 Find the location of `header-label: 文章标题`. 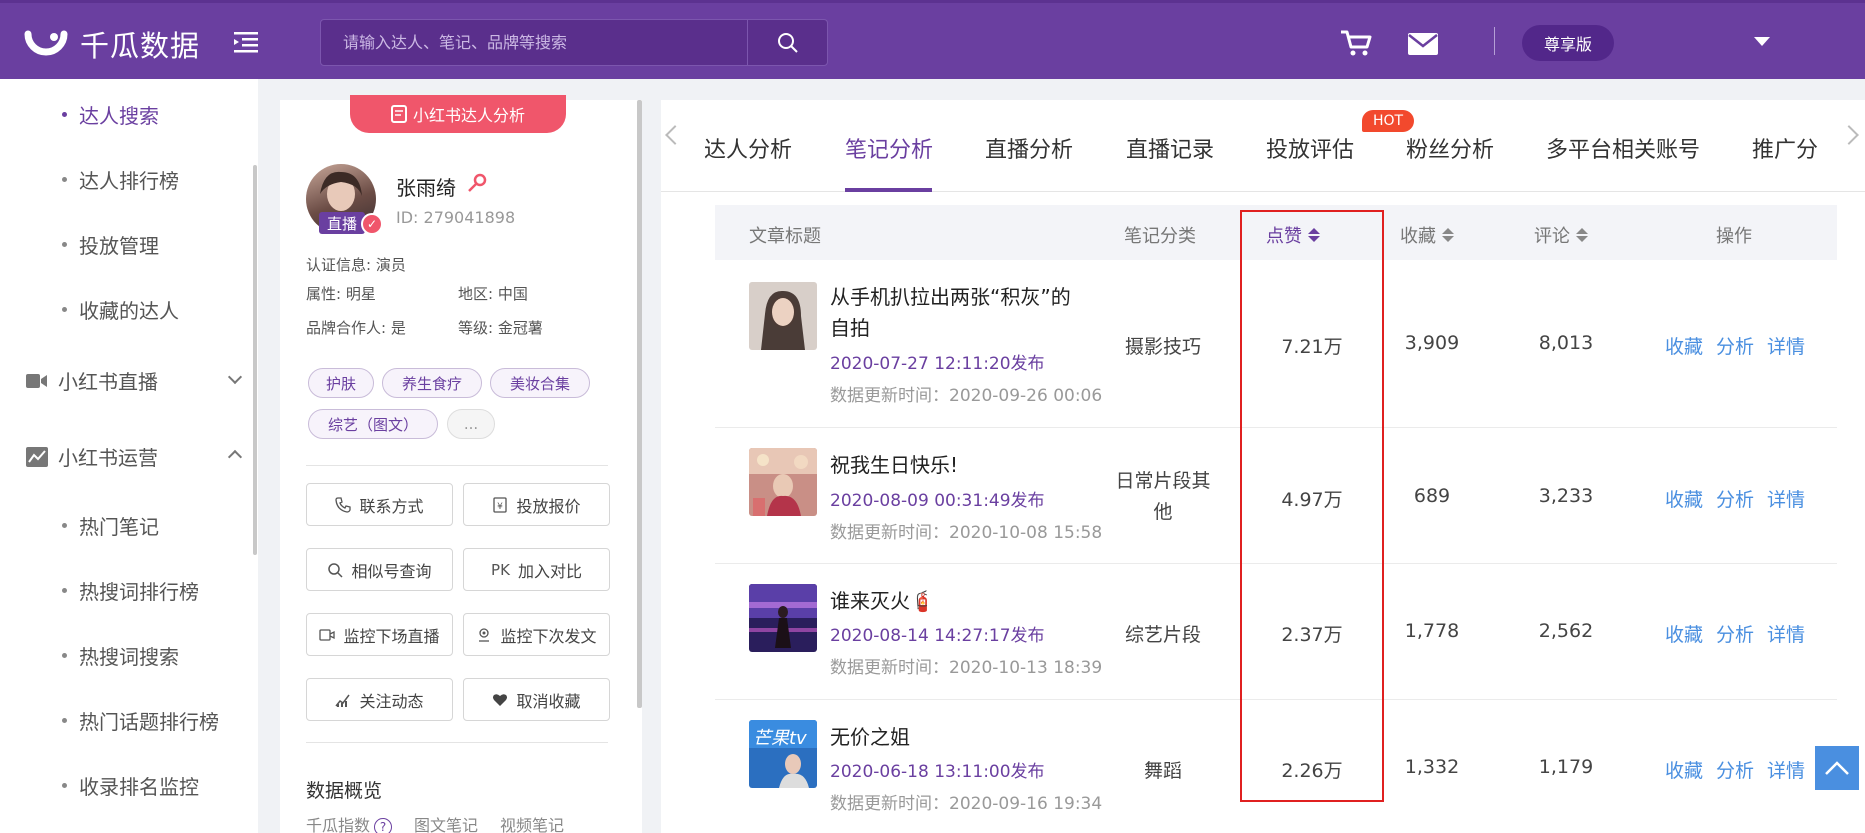

header-label: 文章标题 is located at coordinates (785, 236).